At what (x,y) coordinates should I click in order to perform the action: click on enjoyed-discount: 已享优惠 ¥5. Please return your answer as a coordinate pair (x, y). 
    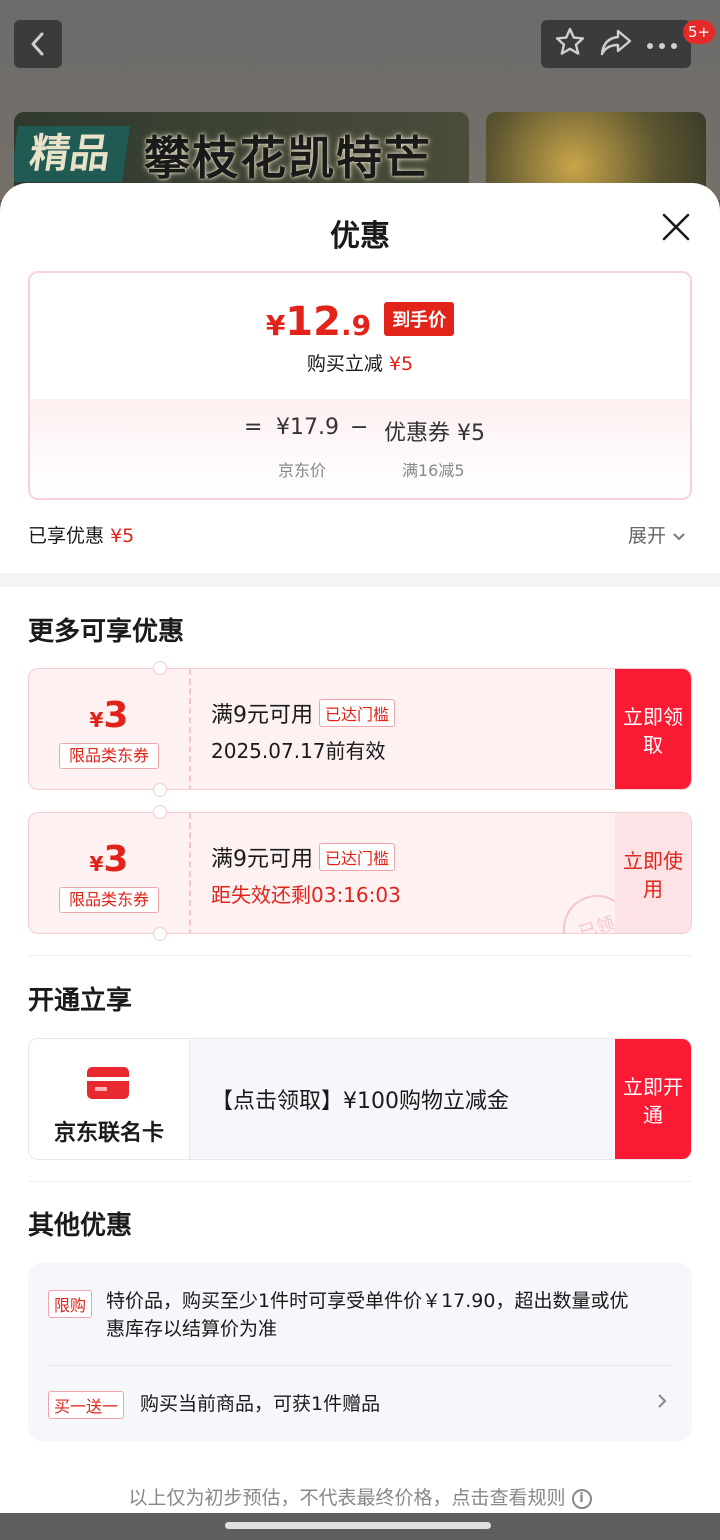
    Looking at the image, I should click on (81, 534).